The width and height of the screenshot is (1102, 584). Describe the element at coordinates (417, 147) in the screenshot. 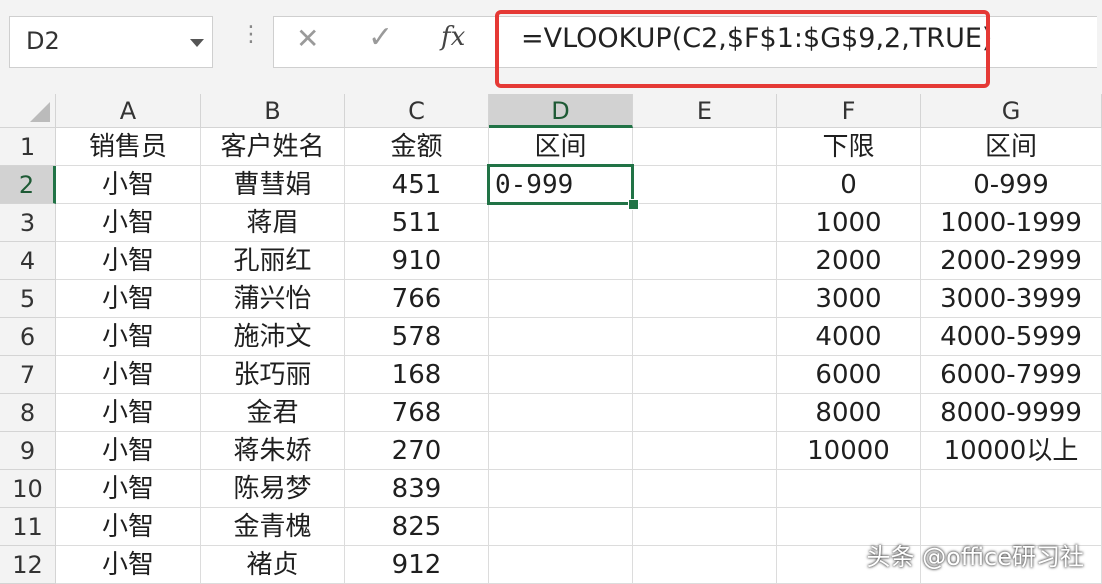

I see `cell-c1: 金额` at that location.